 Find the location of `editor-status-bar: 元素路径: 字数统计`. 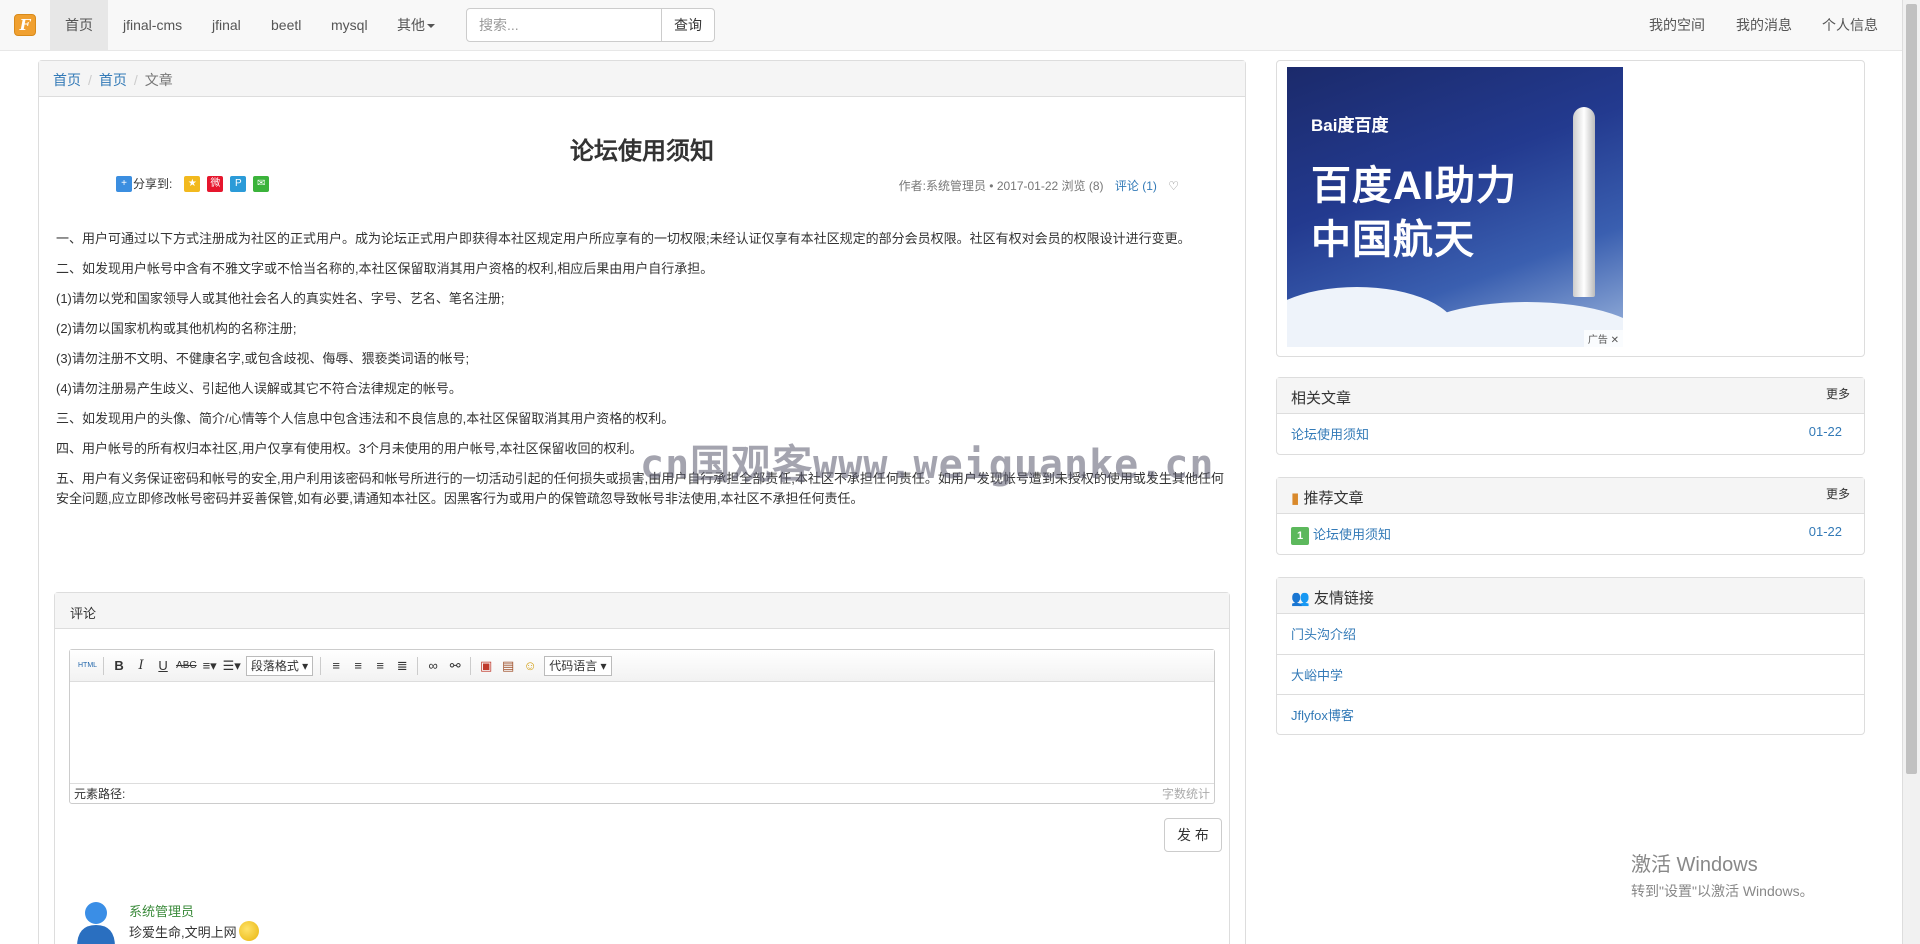

editor-status-bar: 元素路径: 字数统计 is located at coordinates (642, 793).